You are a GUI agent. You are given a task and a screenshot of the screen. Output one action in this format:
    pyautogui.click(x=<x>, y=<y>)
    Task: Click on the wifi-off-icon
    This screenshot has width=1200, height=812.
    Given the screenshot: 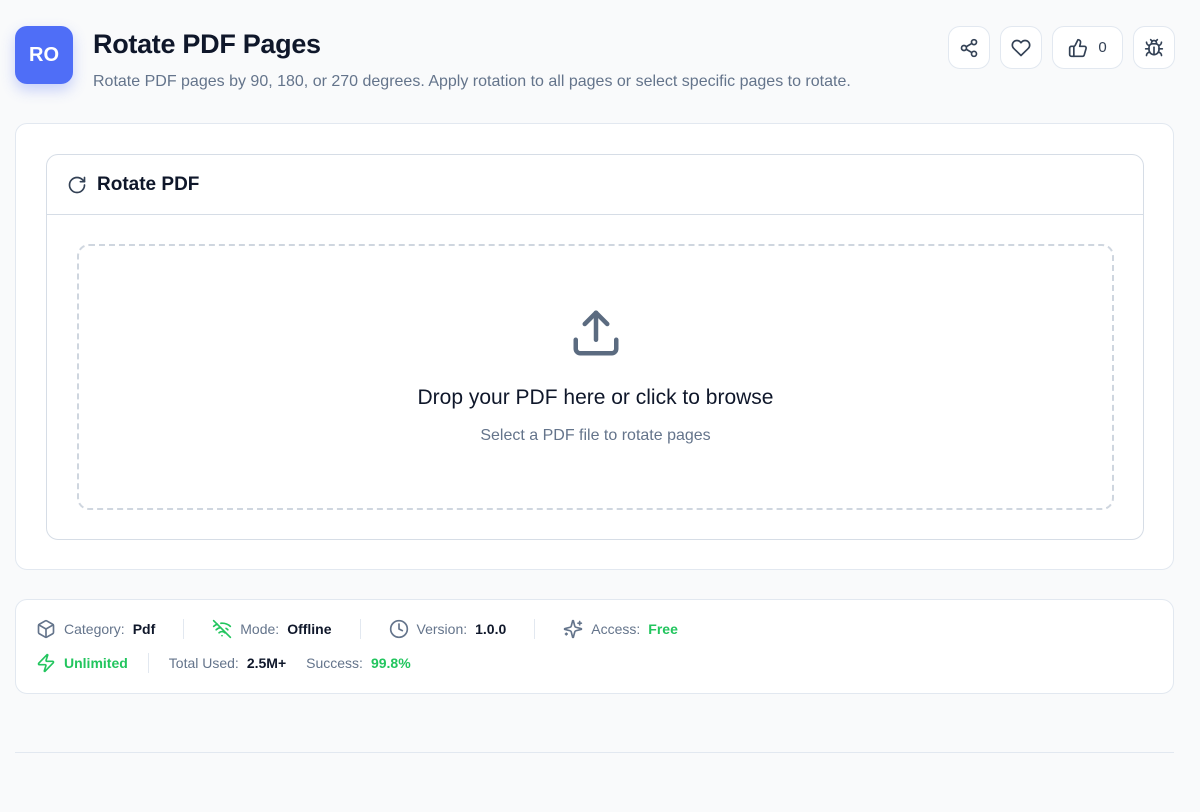 What is the action you would take?
    pyautogui.click(x=222, y=629)
    